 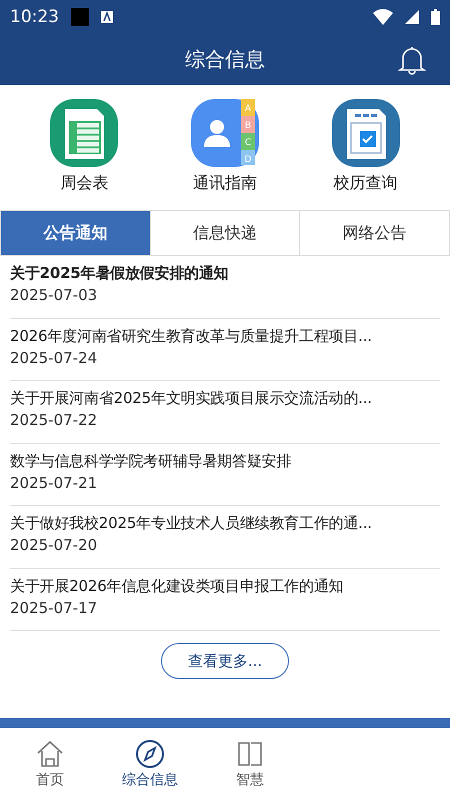 What do you see at coordinates (224, 183) in the screenshot?
I see `shortcut-label: 通讯指南` at bounding box center [224, 183].